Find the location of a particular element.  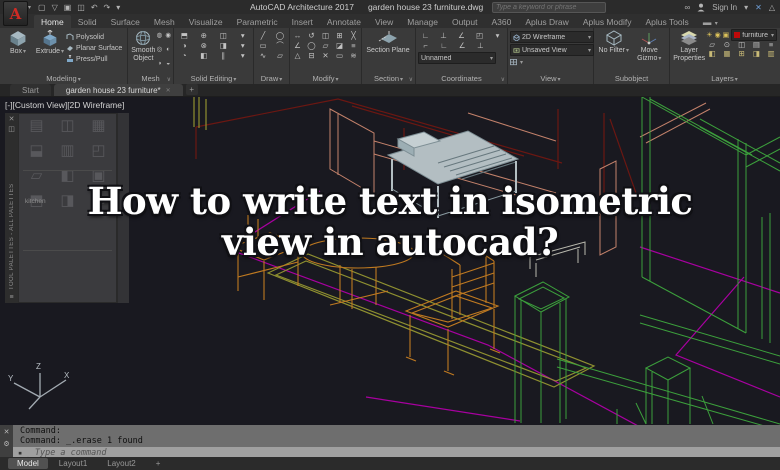

box-tool-button: Box is located at coordinates (18, 51).